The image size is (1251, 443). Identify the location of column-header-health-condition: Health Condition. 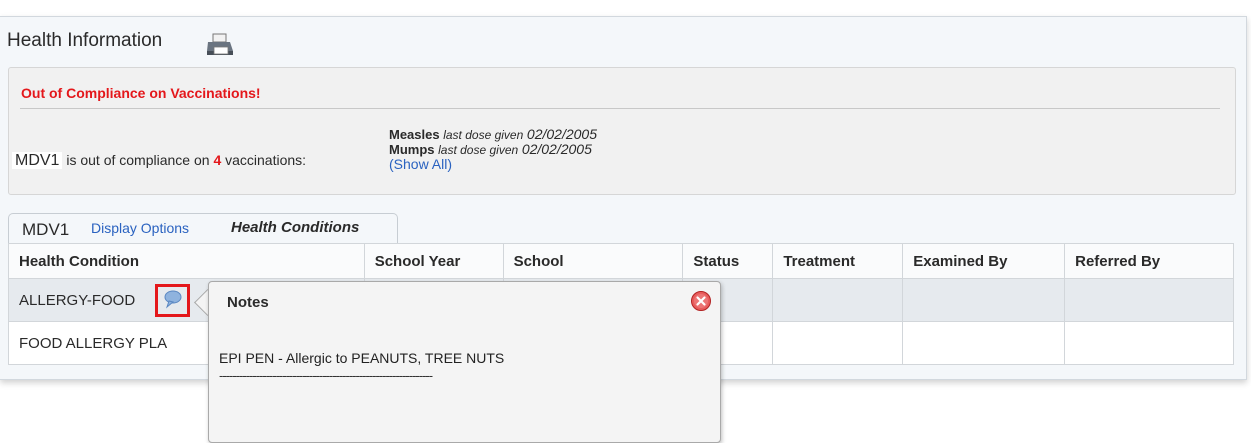
(186, 261).